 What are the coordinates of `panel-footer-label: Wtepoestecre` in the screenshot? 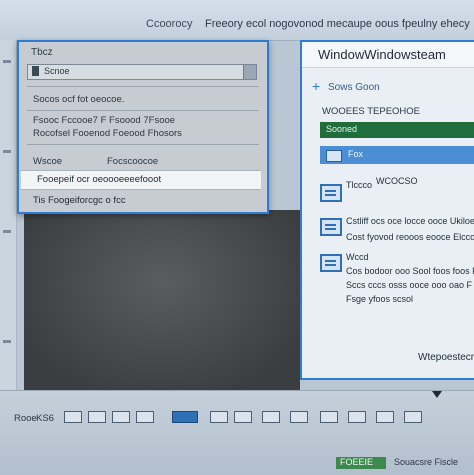 It's located at (446, 357).